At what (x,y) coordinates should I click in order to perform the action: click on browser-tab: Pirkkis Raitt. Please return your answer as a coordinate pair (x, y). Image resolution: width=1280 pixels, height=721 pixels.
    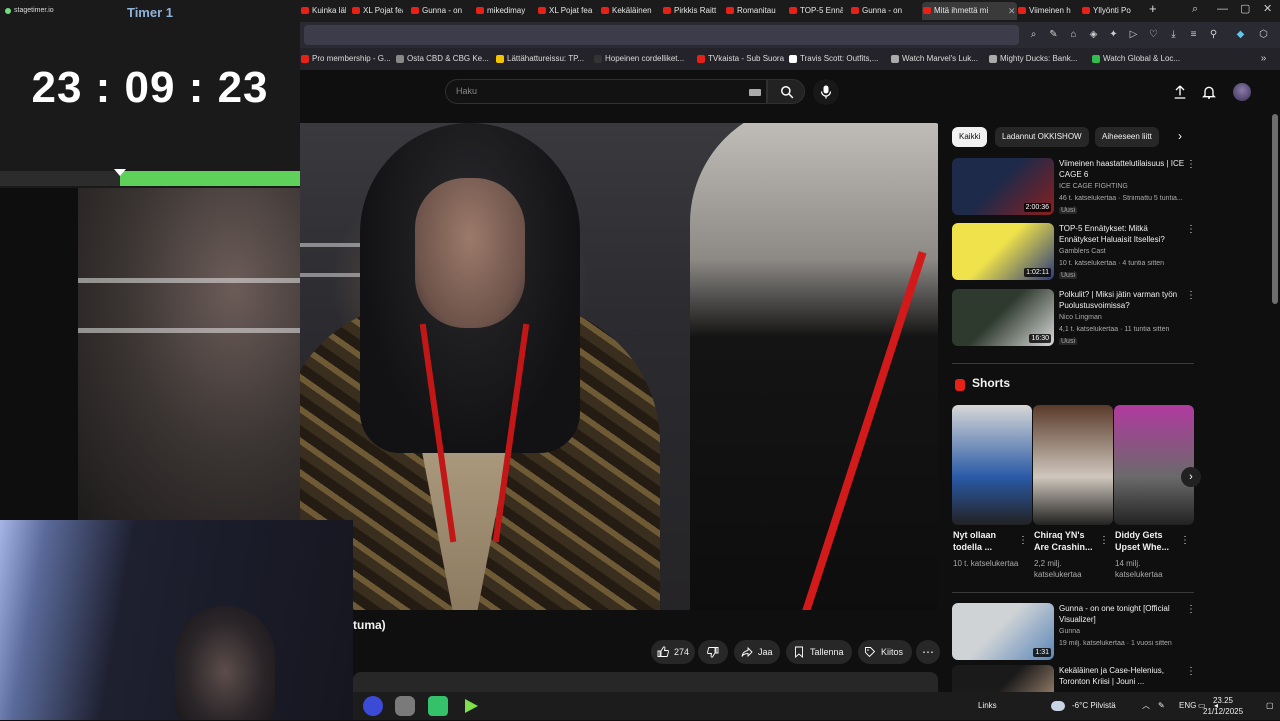
    Looking at the image, I should click on (690, 11).